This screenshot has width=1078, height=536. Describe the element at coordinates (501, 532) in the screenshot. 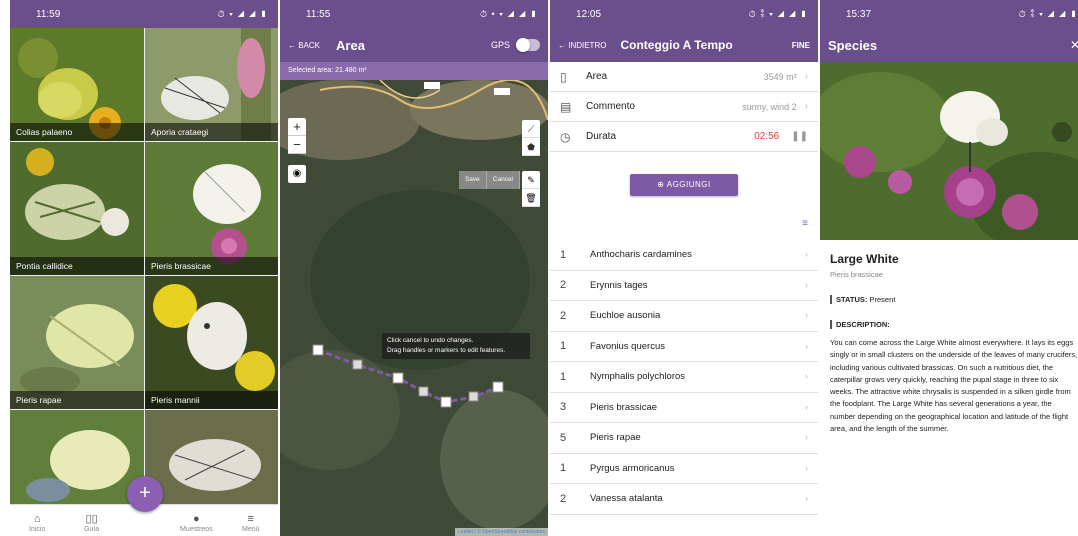

I see `map-attribution: Leaflet | © OpenStreetMap contributors` at that location.